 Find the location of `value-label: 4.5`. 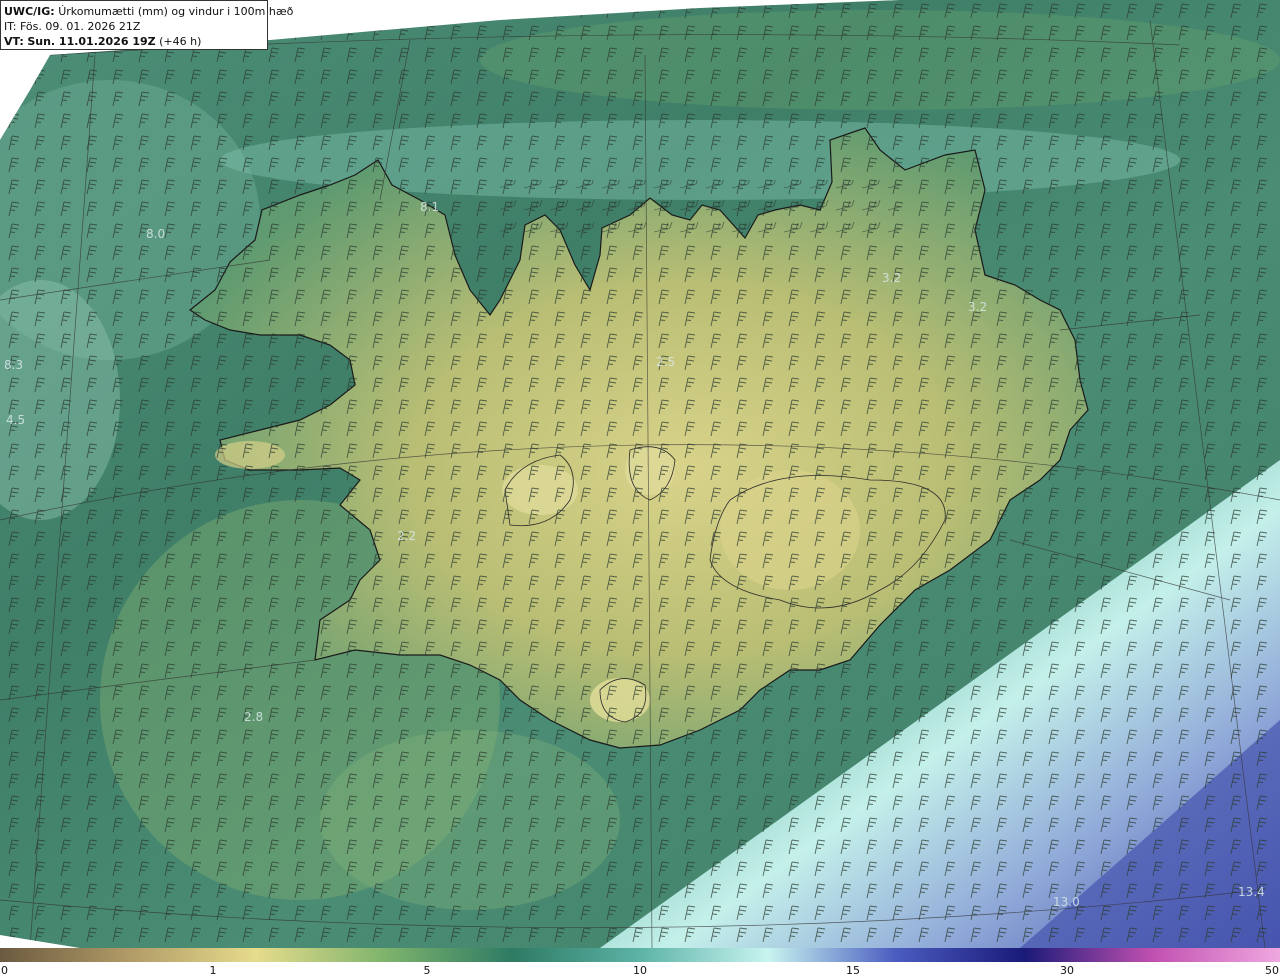

value-label: 4.5 is located at coordinates (15, 420).